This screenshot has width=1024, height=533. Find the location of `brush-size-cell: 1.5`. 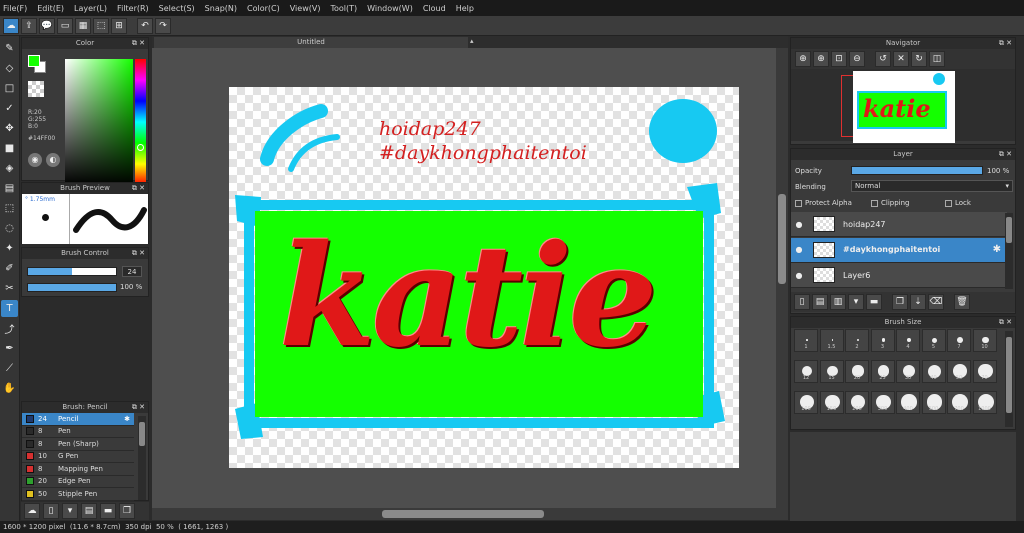

brush-size-cell: 1.5 is located at coordinates (831, 340).